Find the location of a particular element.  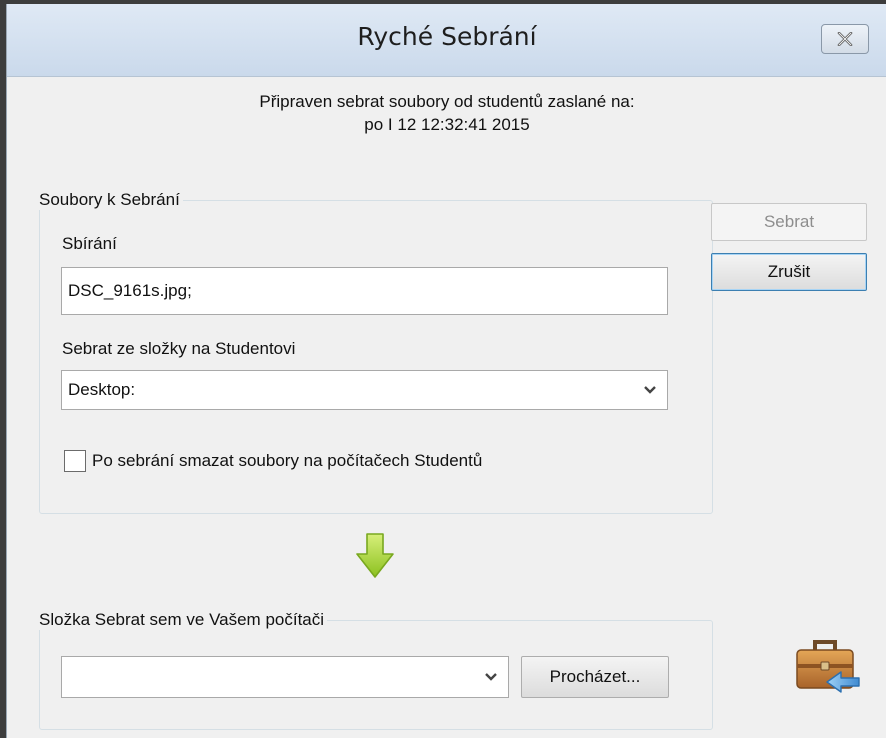

collect-button: Sebrat is located at coordinates (789, 222).